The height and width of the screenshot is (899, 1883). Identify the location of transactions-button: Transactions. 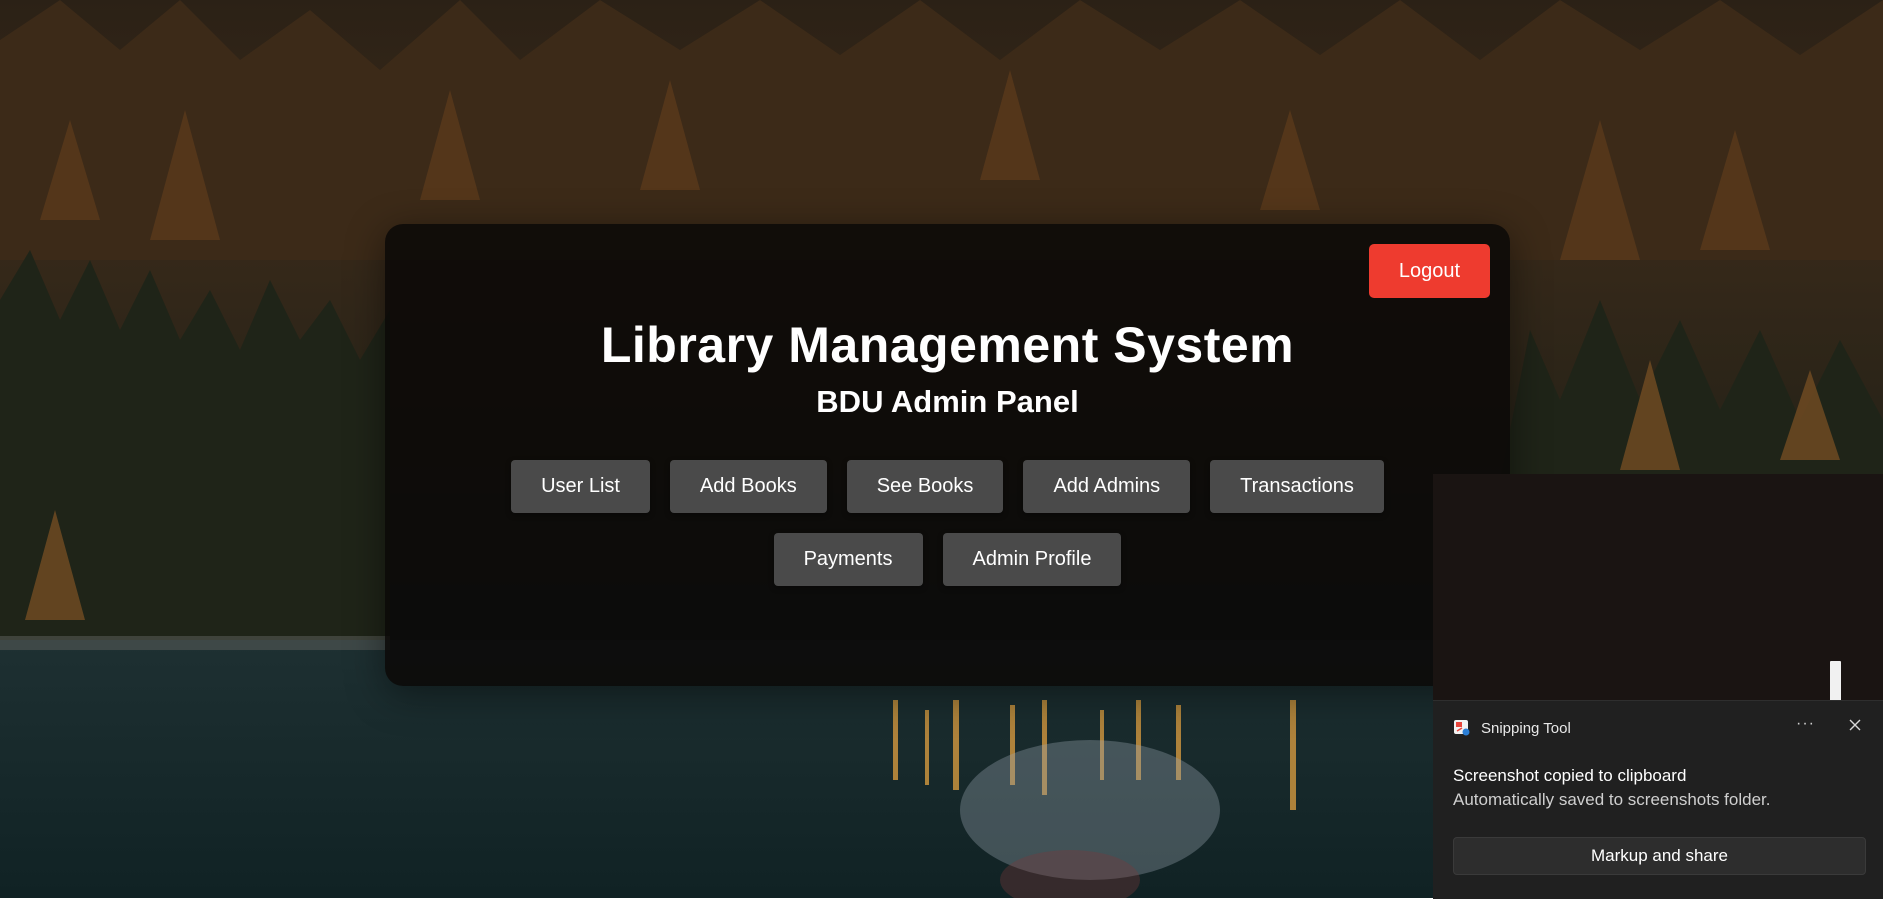
(1297, 486).